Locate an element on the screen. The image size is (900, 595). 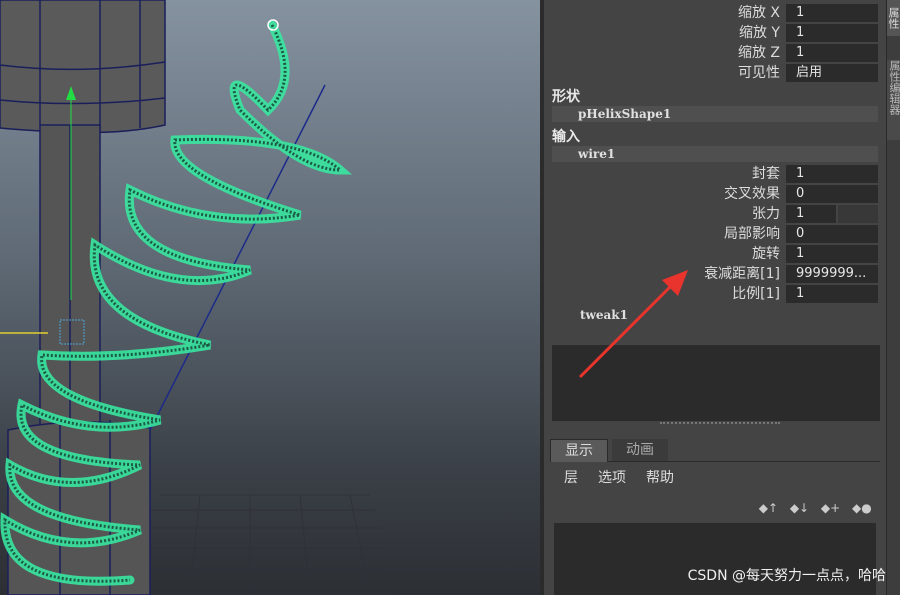
rotation-label: 旋转 is located at coordinates (766, 254).